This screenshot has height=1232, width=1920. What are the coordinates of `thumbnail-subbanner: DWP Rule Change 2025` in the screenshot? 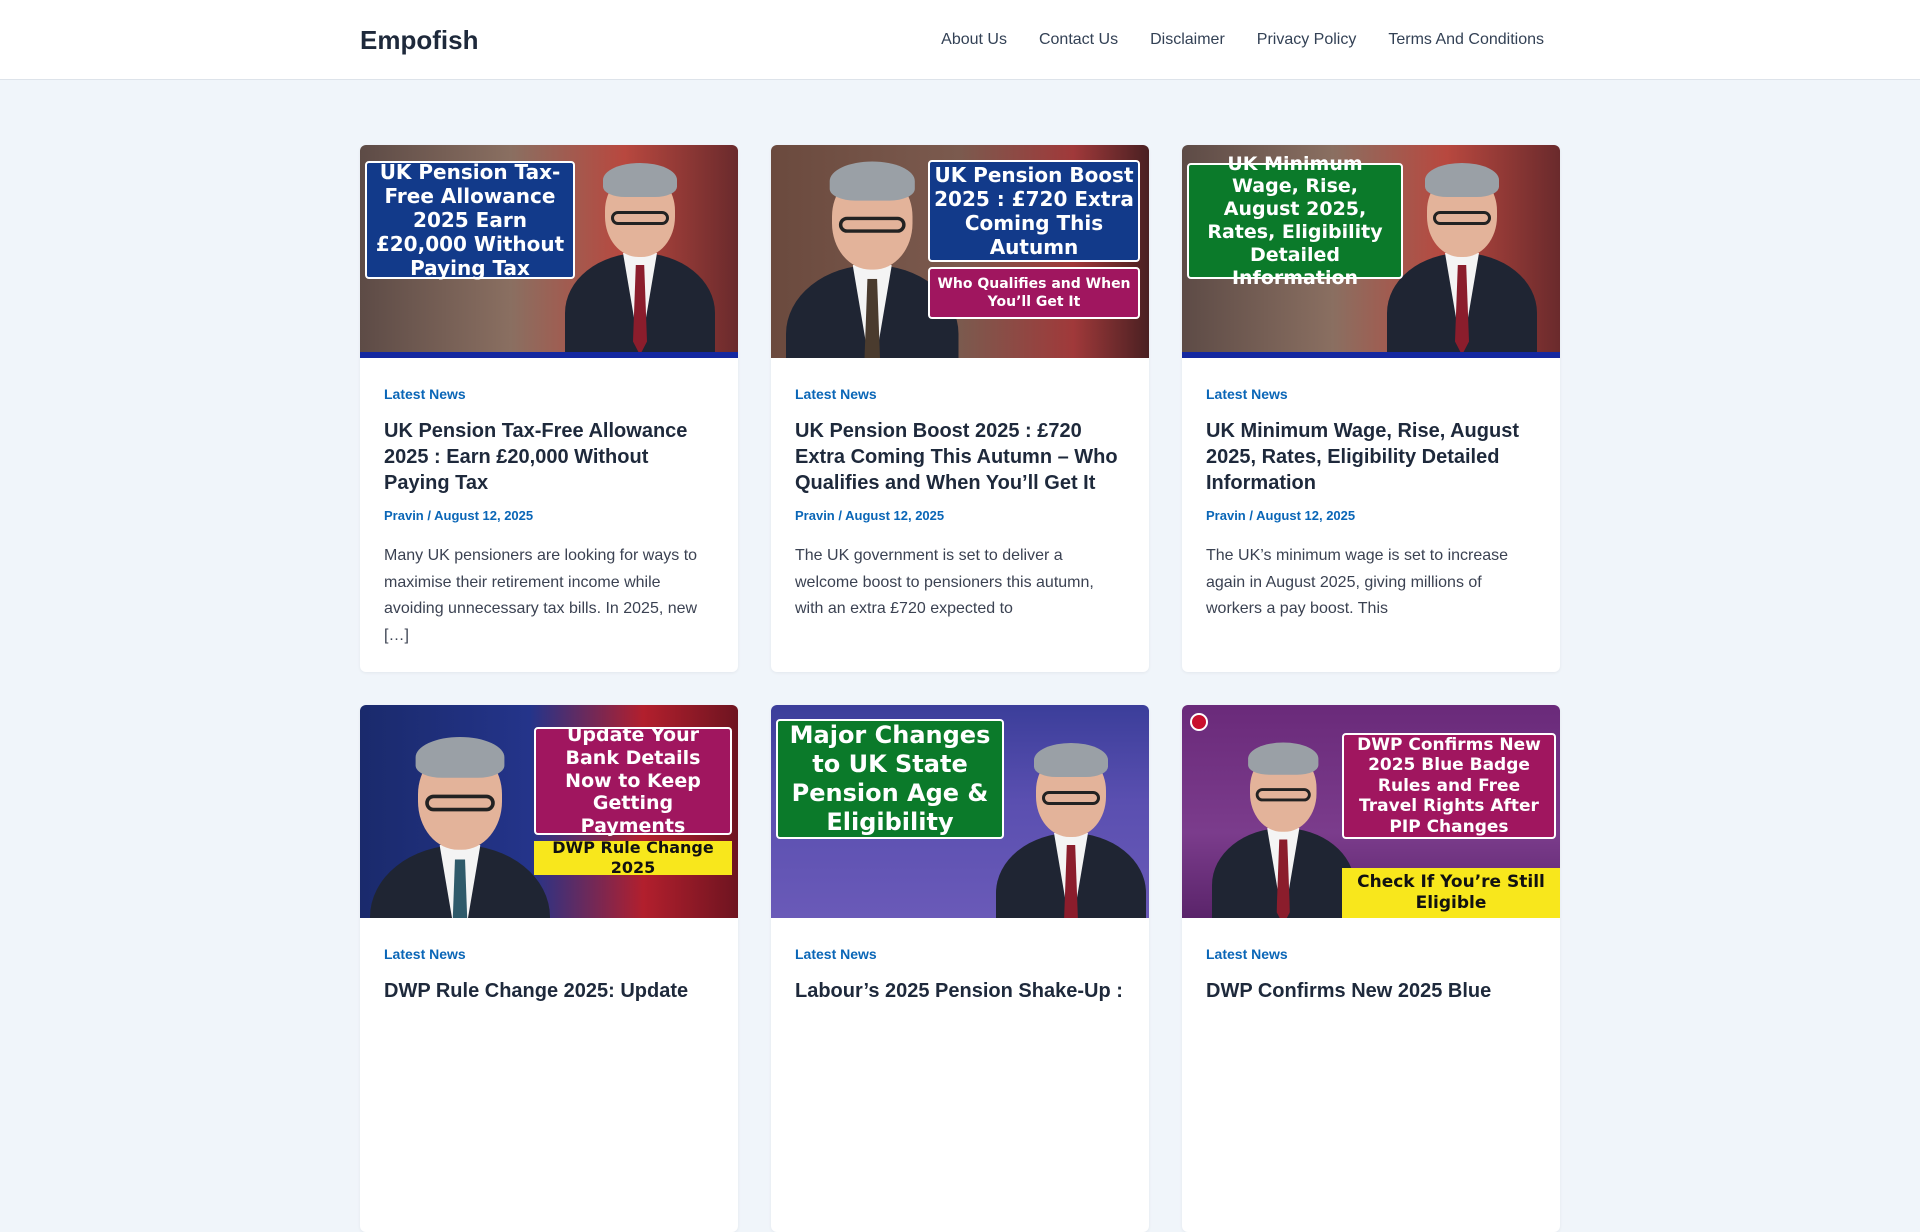 It's located at (633, 857).